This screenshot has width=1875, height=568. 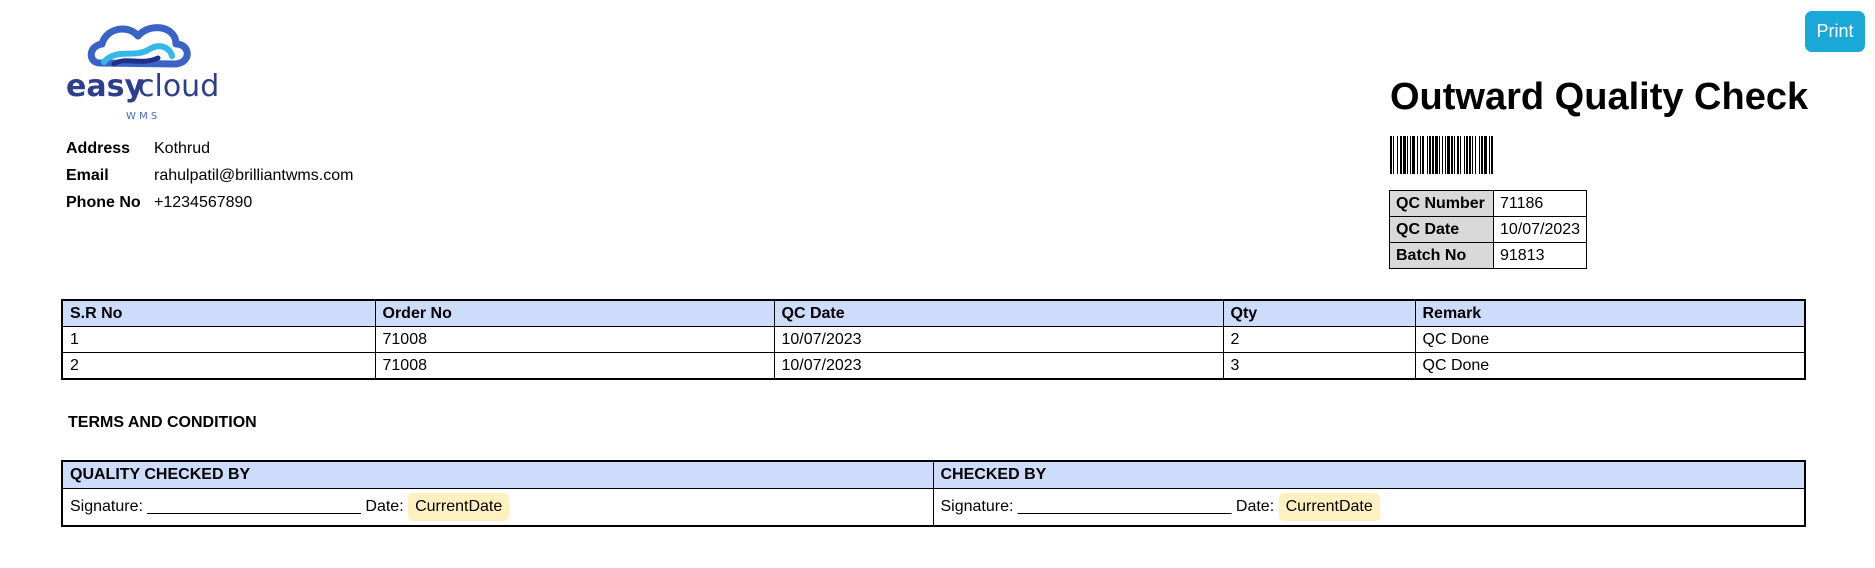 I want to click on cell-sr-no: 2, so click(x=218, y=366).